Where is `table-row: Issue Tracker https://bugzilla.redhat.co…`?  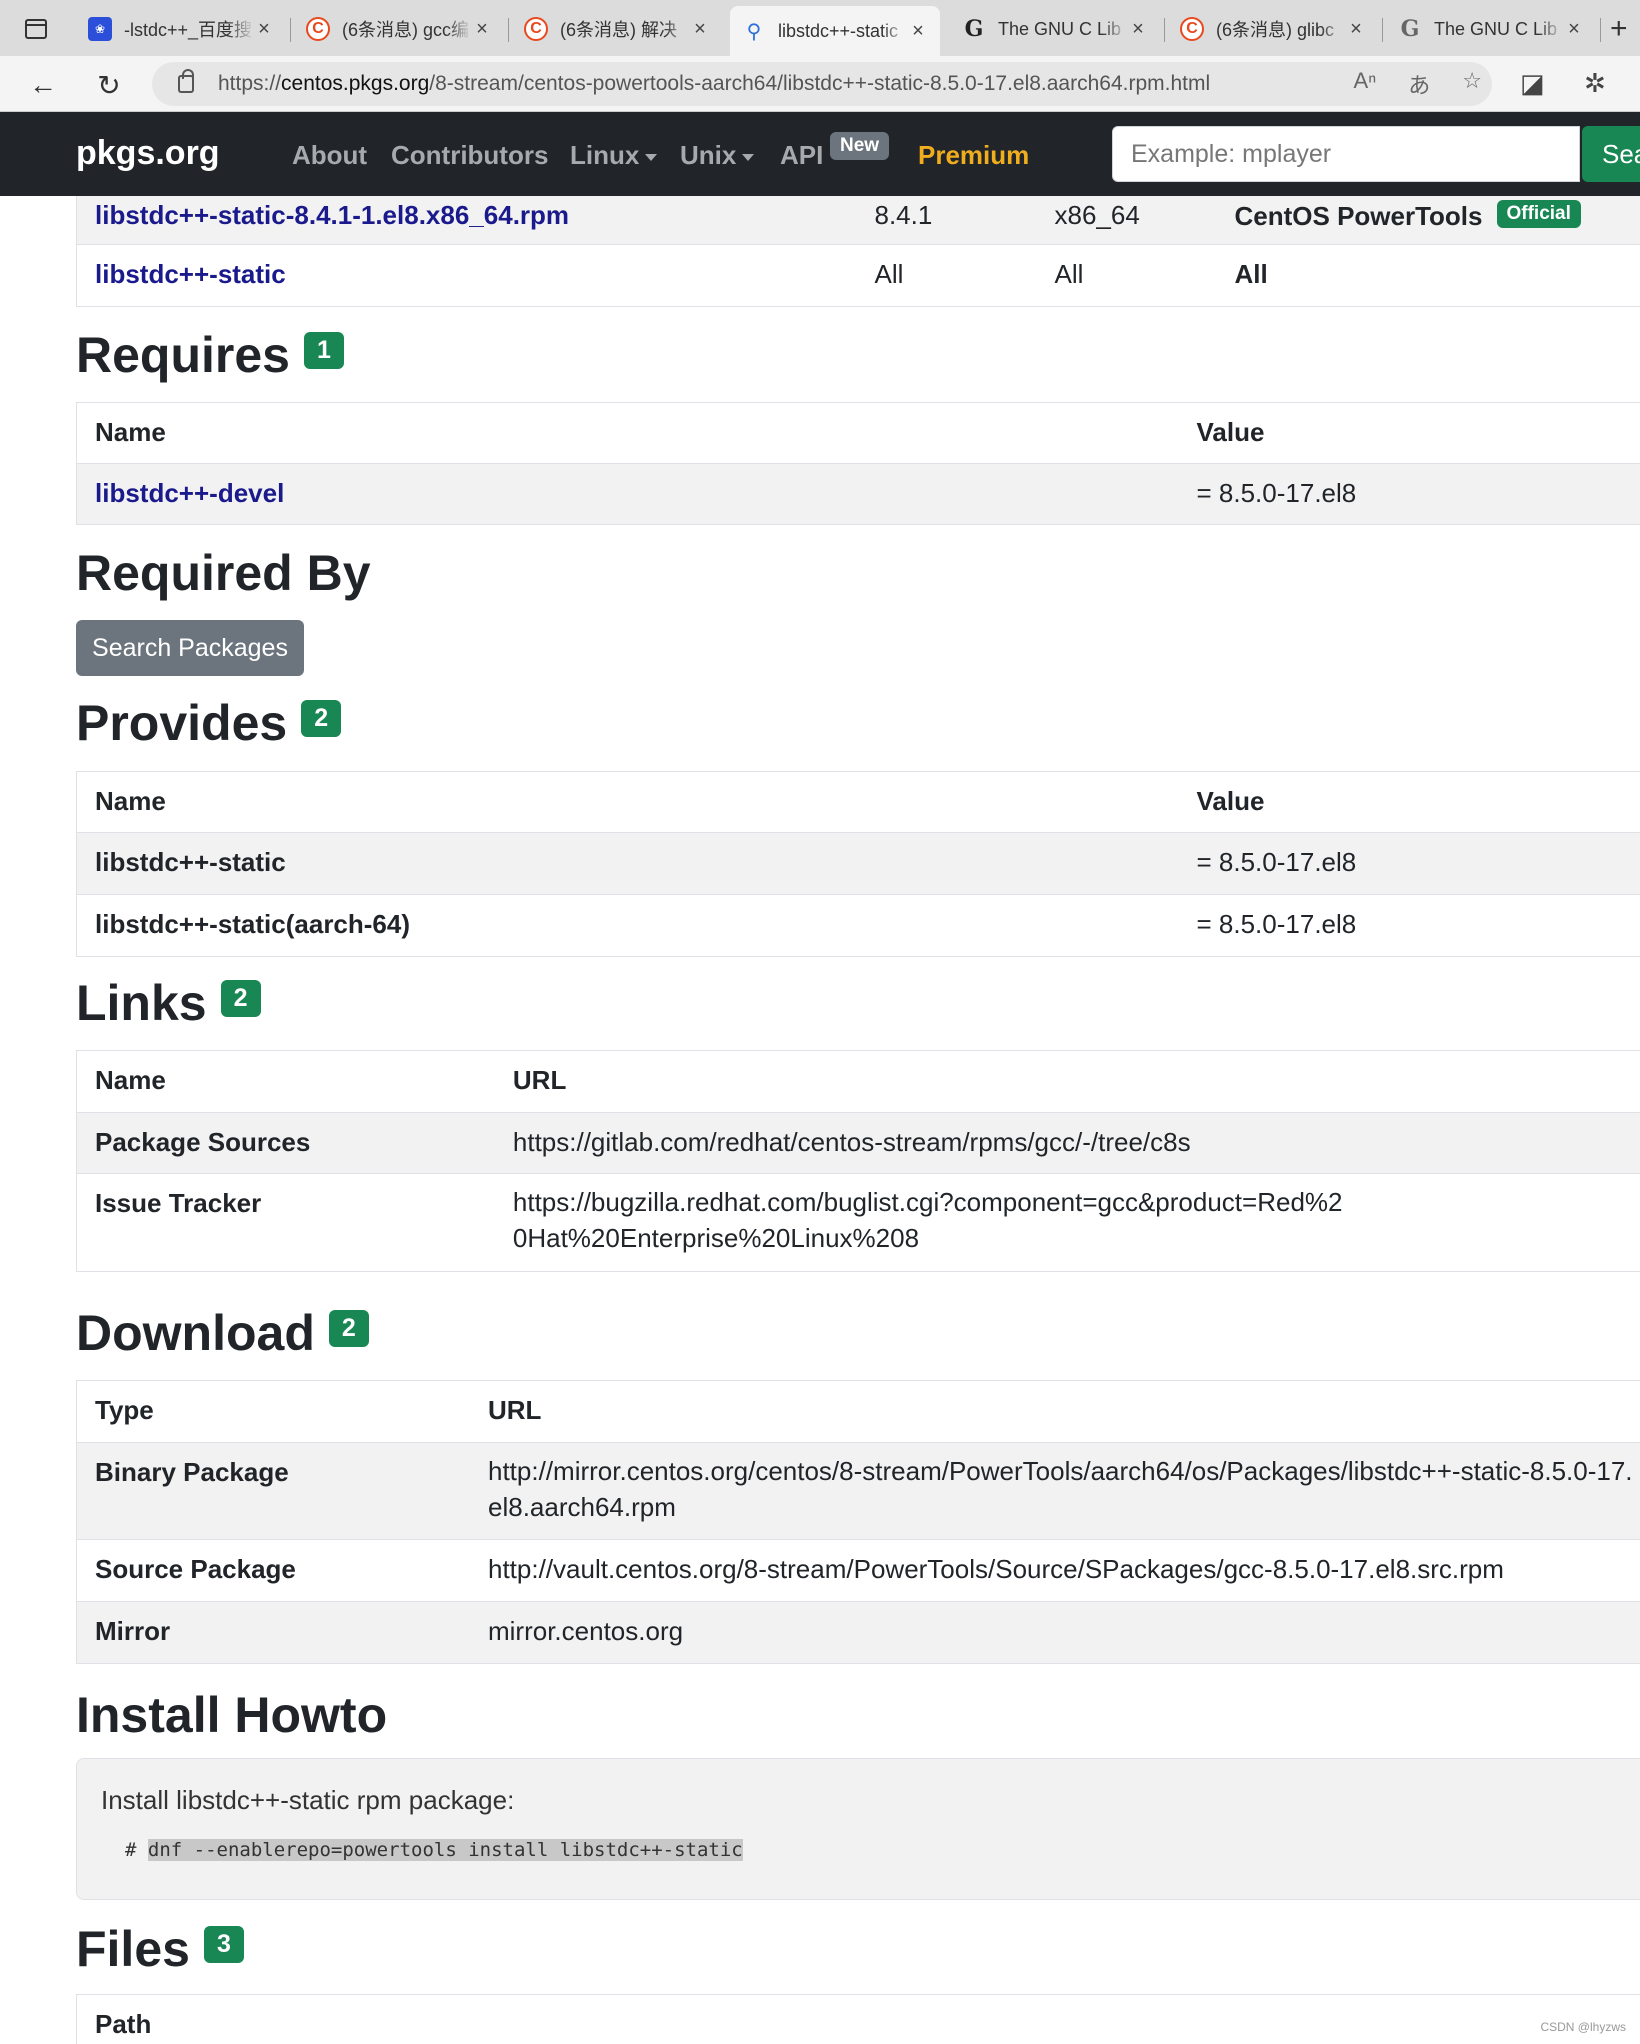 table-row: Issue Tracker https://bugzilla.redhat.co… is located at coordinates (858, 1222).